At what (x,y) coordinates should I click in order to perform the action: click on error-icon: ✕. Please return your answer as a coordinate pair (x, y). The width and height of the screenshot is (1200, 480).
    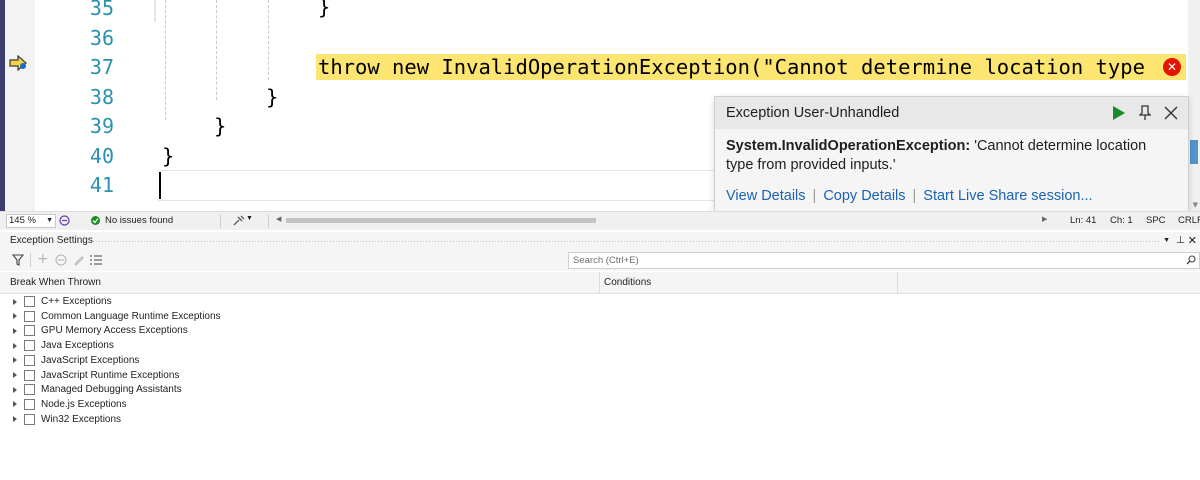
    Looking at the image, I should click on (1172, 67).